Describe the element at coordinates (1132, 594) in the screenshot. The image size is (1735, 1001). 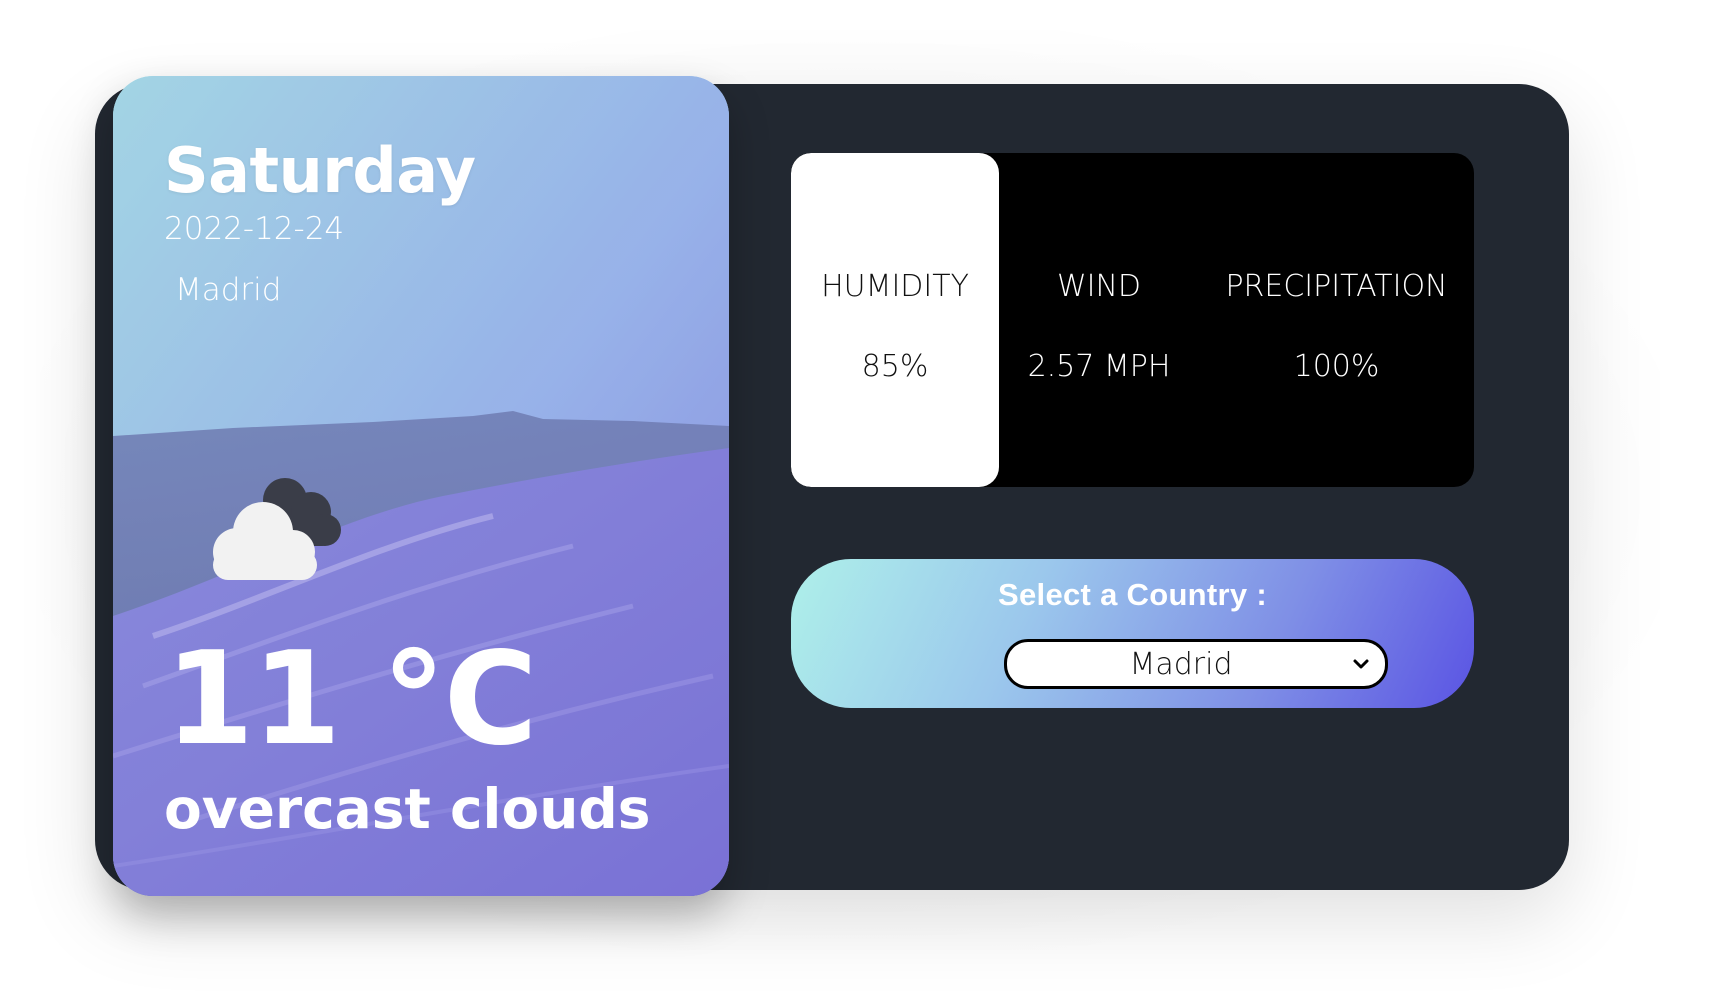
I see `country-selector-label: Select a Country :` at that location.